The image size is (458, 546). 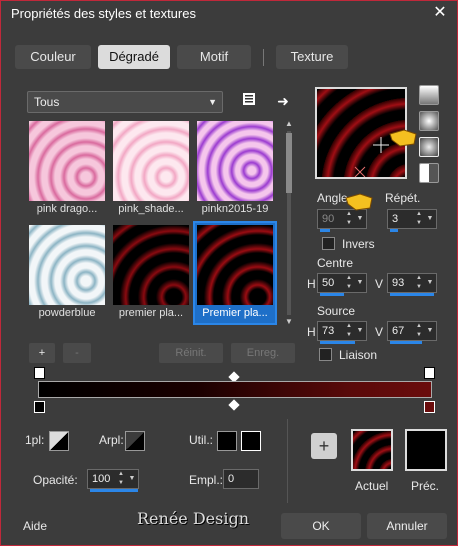 What do you see at coordinates (407, 526) in the screenshot?
I see `cancel-button: Annuler` at bounding box center [407, 526].